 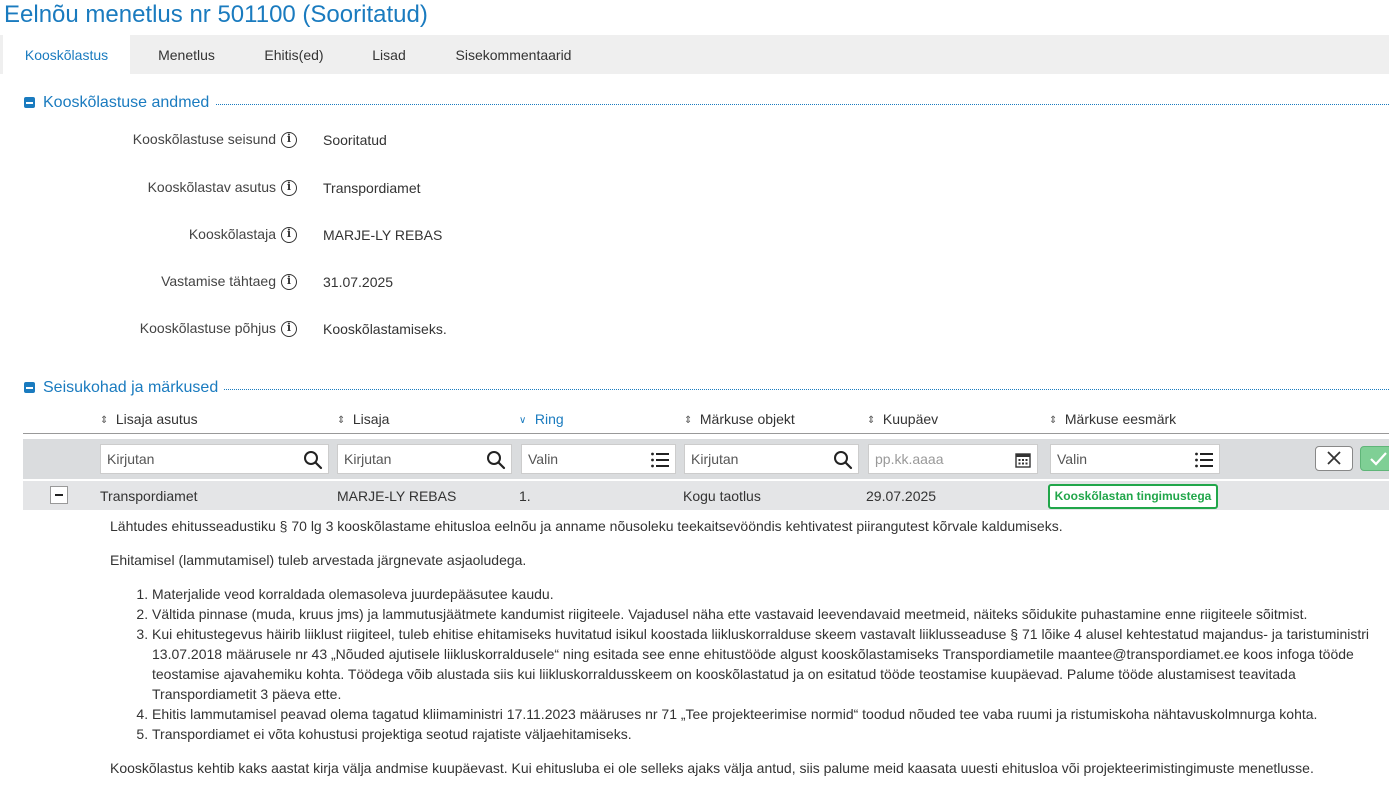 What do you see at coordinates (389, 54) in the screenshot?
I see `tab-lisad: Lisad` at bounding box center [389, 54].